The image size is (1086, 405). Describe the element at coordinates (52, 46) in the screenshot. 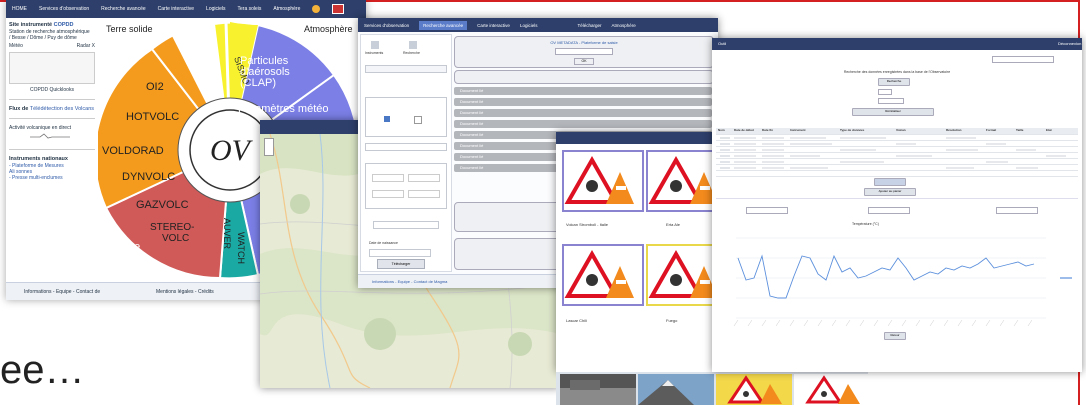

I see `sensor-labels: Météo Radar X` at that location.